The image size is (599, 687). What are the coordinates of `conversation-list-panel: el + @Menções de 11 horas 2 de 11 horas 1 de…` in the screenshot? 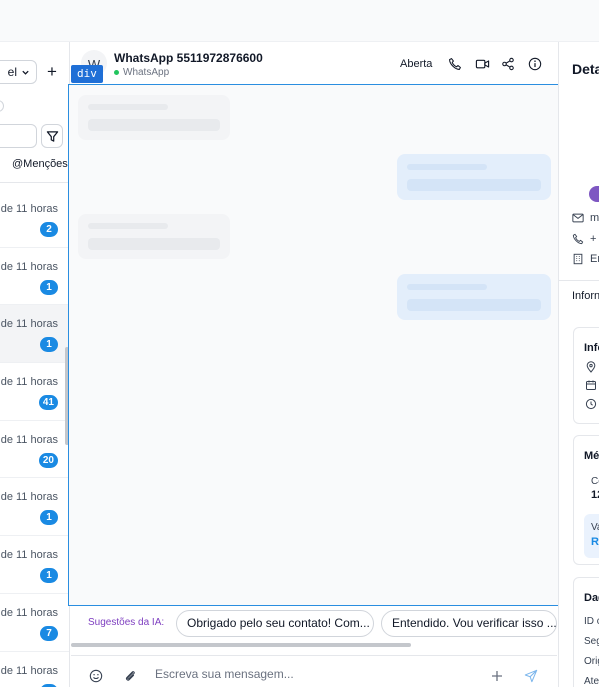 It's located at (35, 364).